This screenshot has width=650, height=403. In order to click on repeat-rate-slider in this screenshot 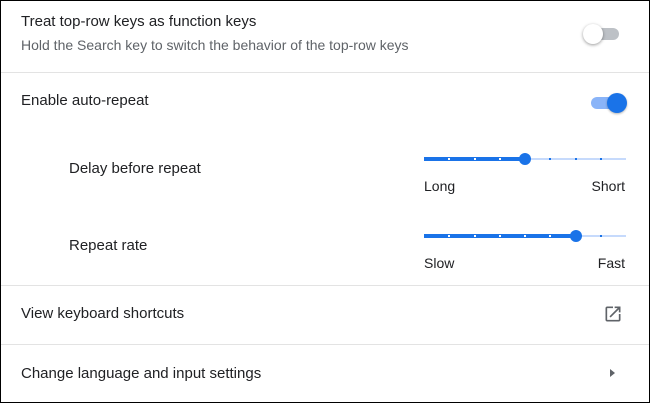, I will do `click(525, 236)`.